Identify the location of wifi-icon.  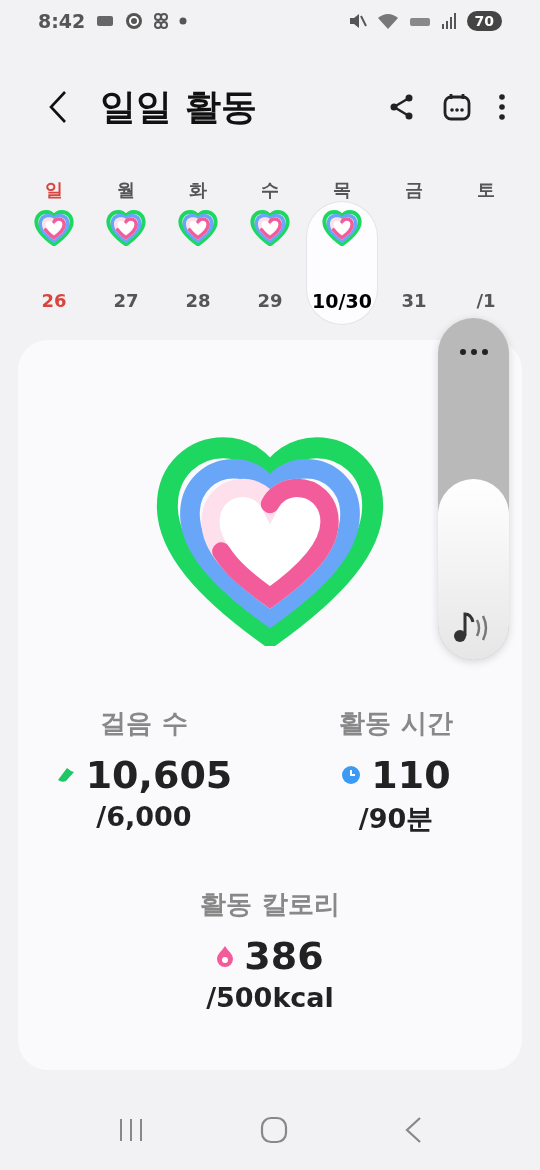
(387, 21).